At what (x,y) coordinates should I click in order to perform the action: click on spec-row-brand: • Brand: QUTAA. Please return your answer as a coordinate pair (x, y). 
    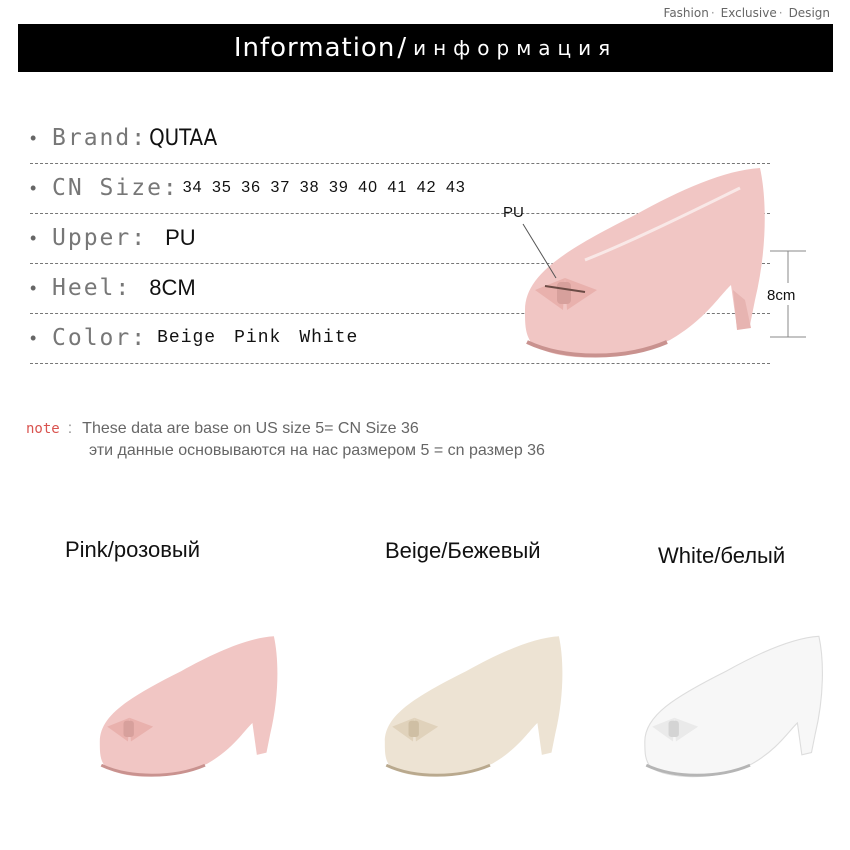
    Looking at the image, I should click on (400, 138).